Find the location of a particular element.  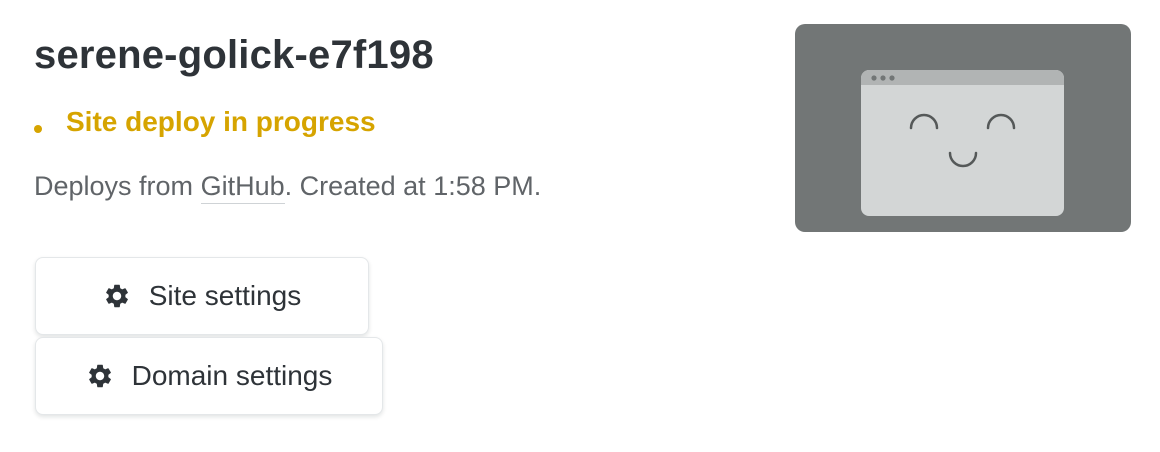

site-preview-thumbnail is located at coordinates (963, 128).